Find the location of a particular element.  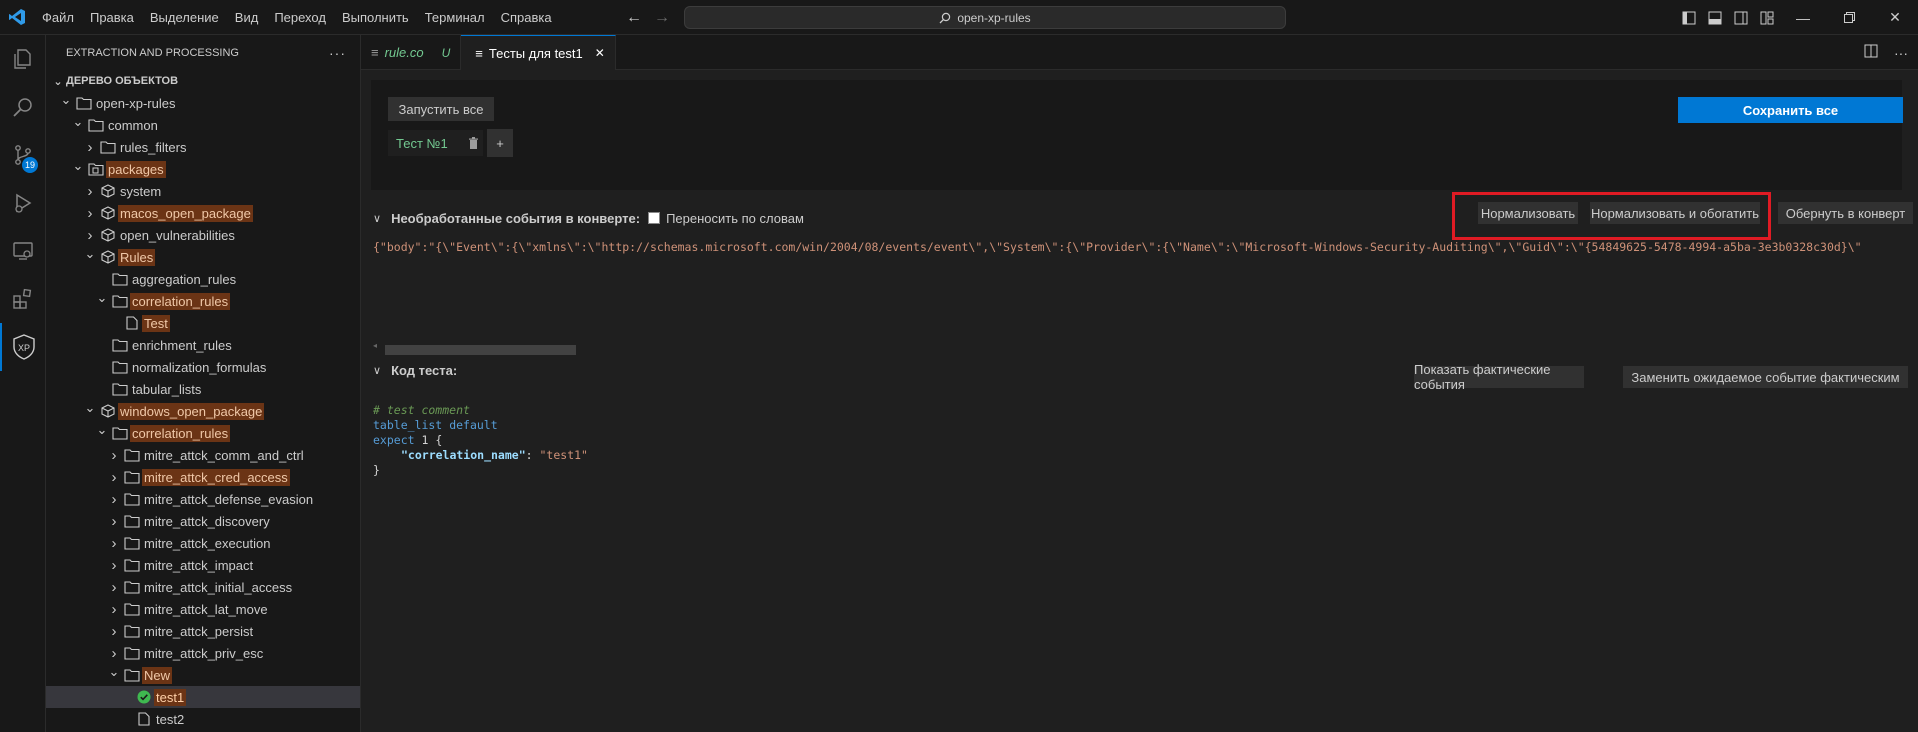

untracked-badge: U is located at coordinates (446, 52).